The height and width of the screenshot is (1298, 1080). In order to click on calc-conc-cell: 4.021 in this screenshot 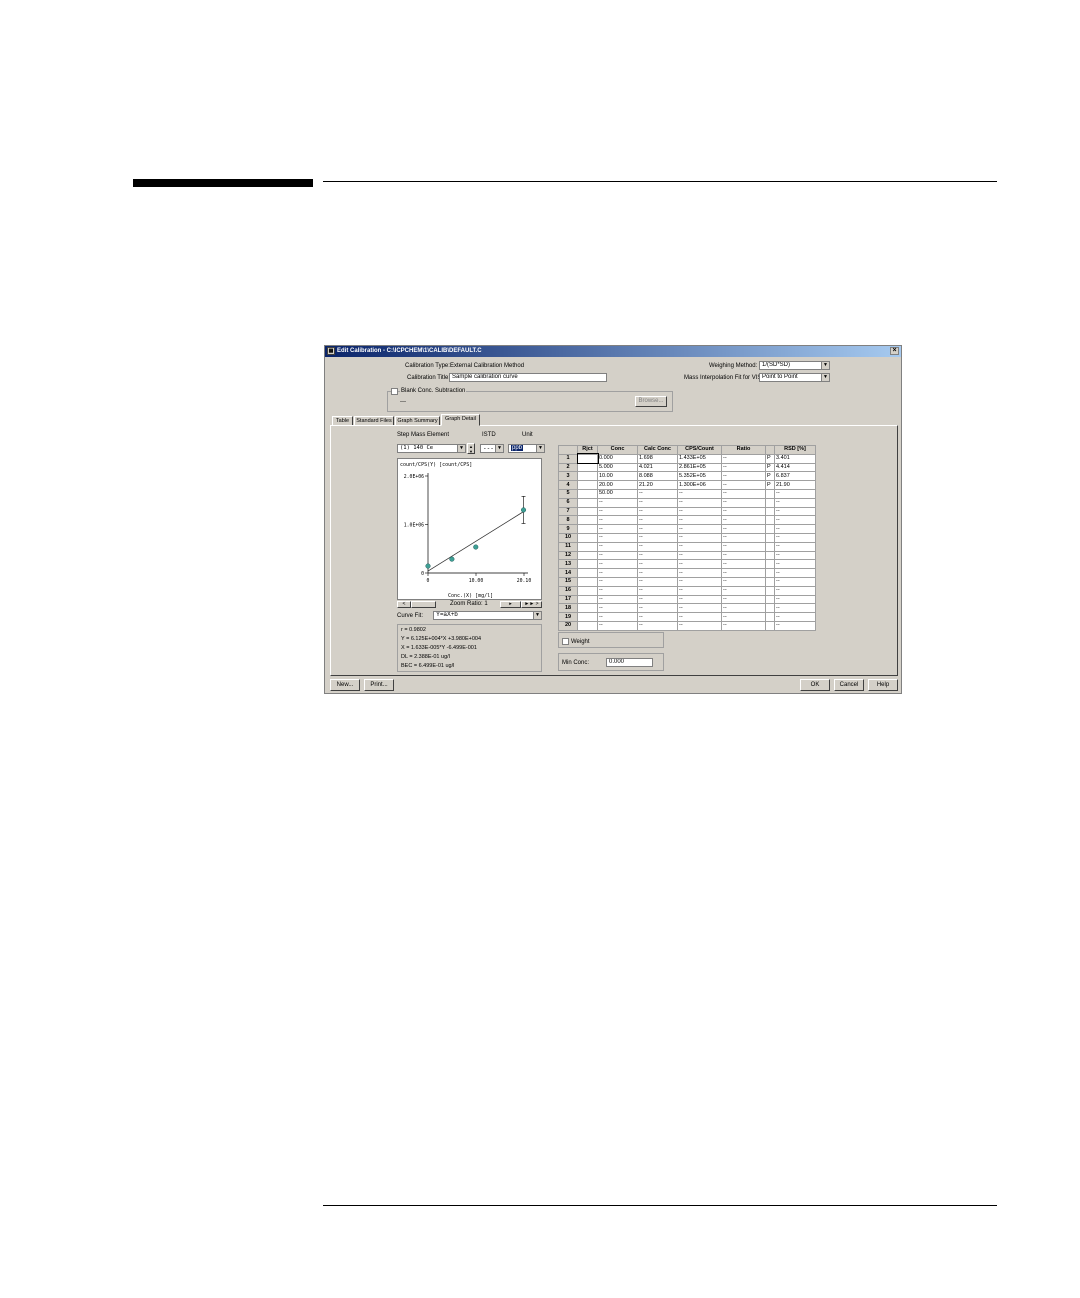, I will do `click(657, 467)`.